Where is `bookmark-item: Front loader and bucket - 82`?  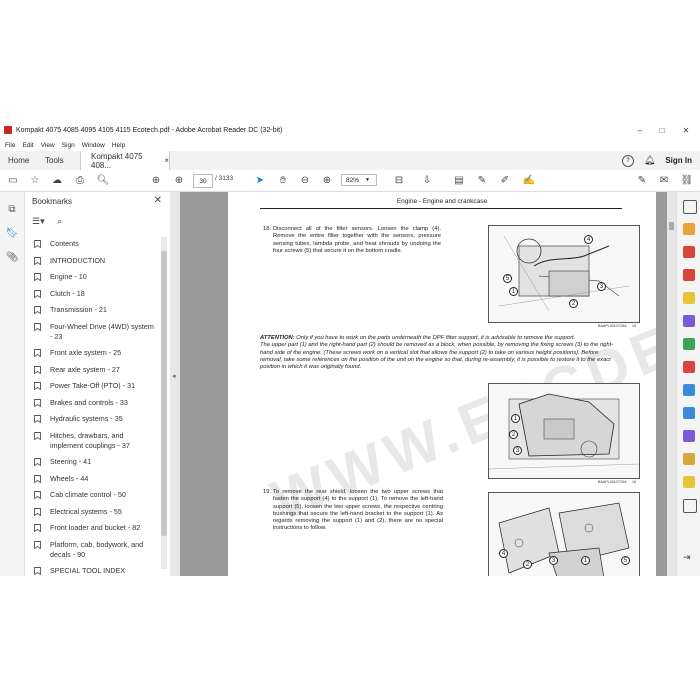
bookmark-item: Front loader and bucket - 82 is located at coordinates (96, 528).